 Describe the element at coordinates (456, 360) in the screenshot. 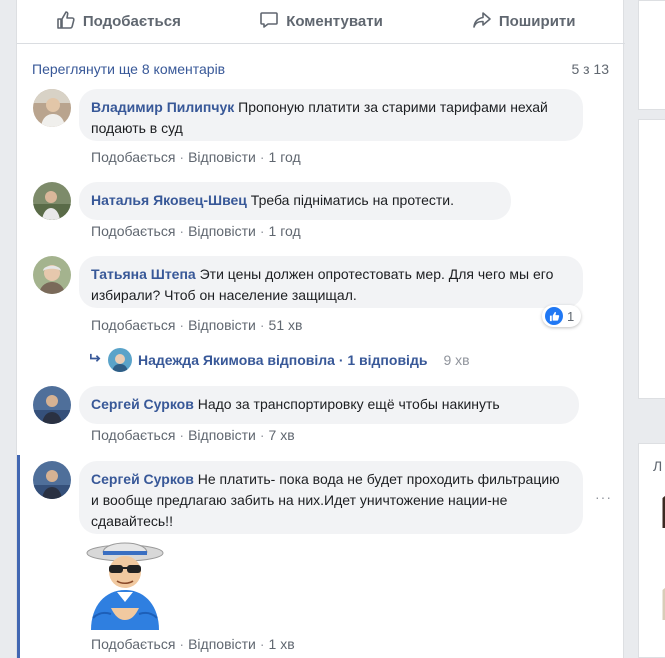

I see `reply-summary-time: 9 хв` at that location.